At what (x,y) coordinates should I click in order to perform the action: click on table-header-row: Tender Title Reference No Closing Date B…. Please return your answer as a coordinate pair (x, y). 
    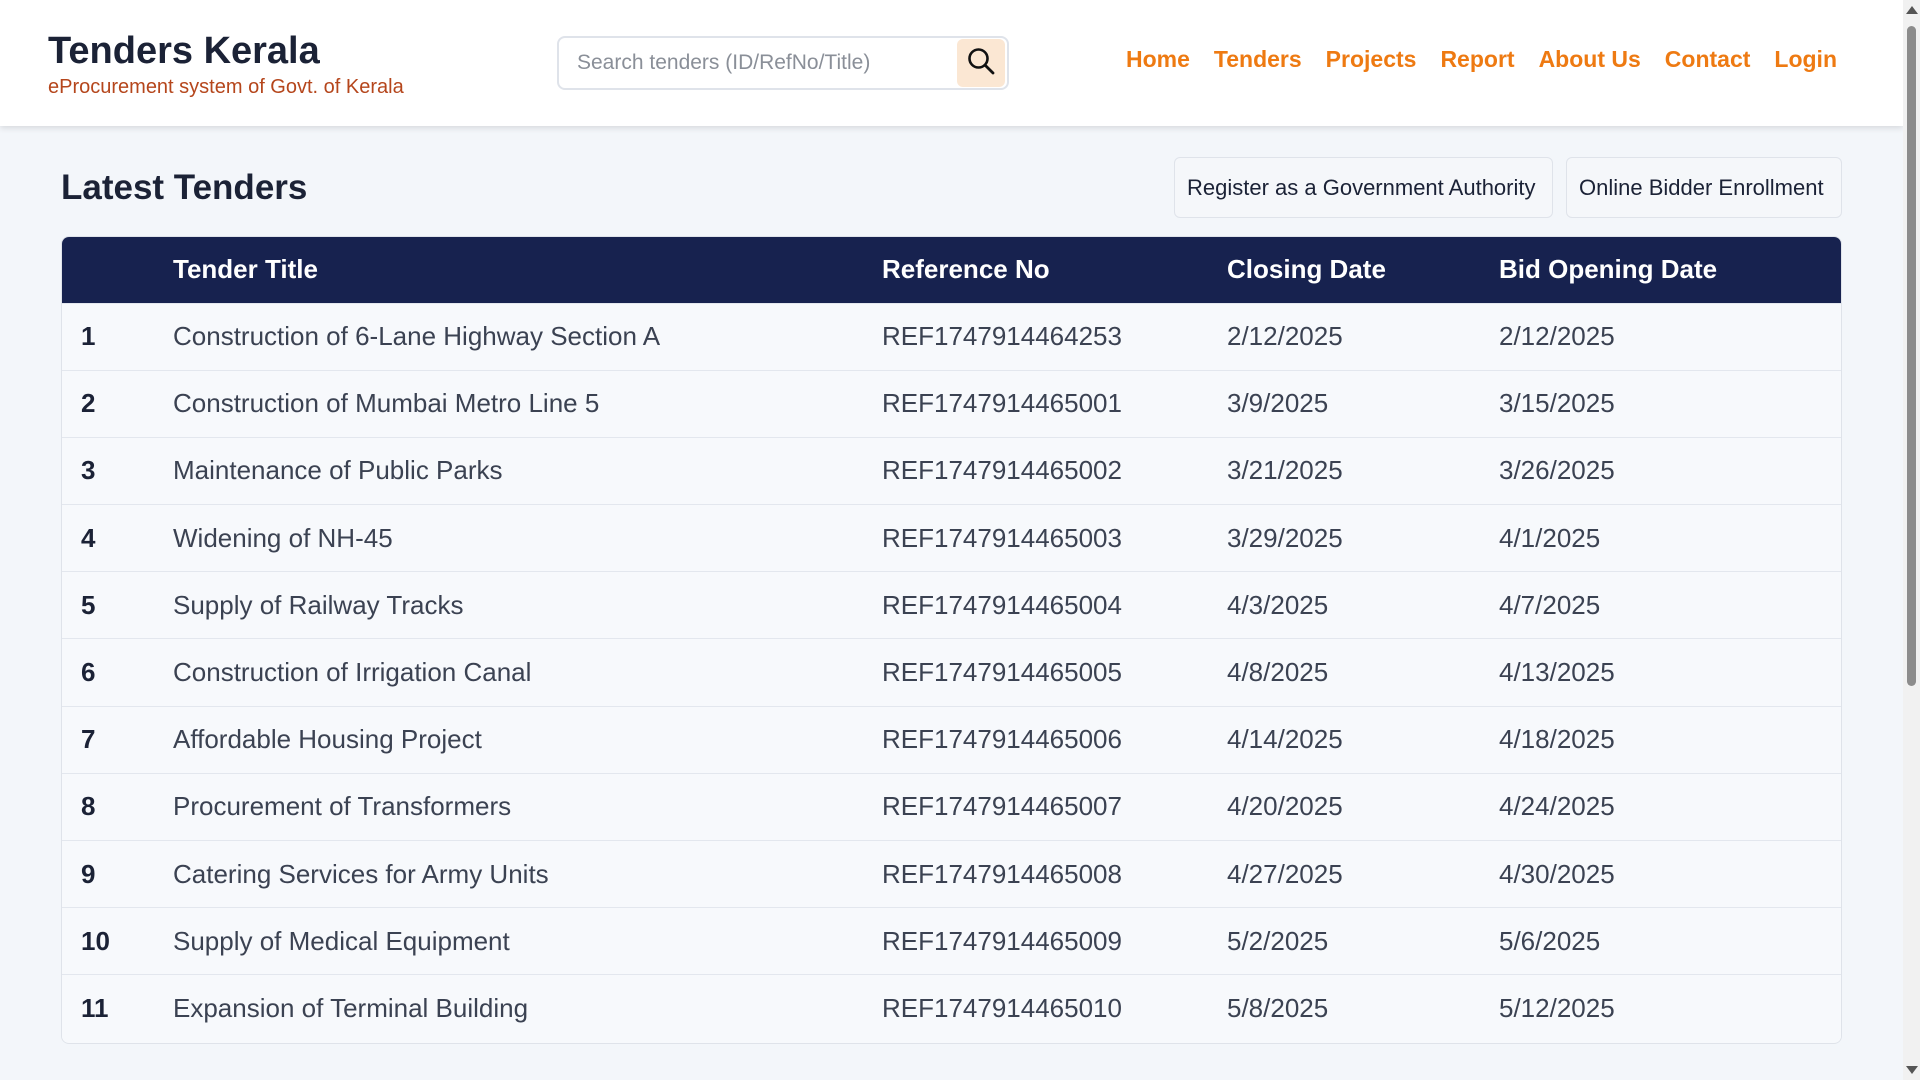
    Looking at the image, I should click on (951, 270).